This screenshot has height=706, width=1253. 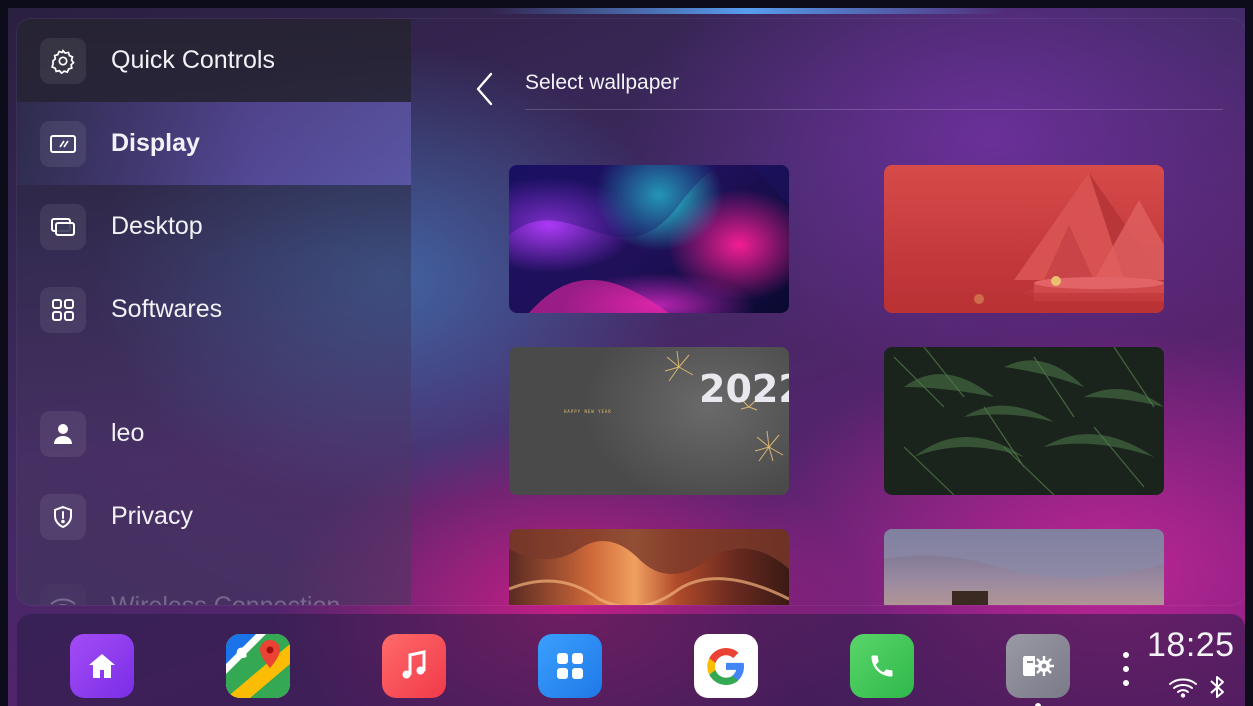 I want to click on google-app, so click(x=726, y=666).